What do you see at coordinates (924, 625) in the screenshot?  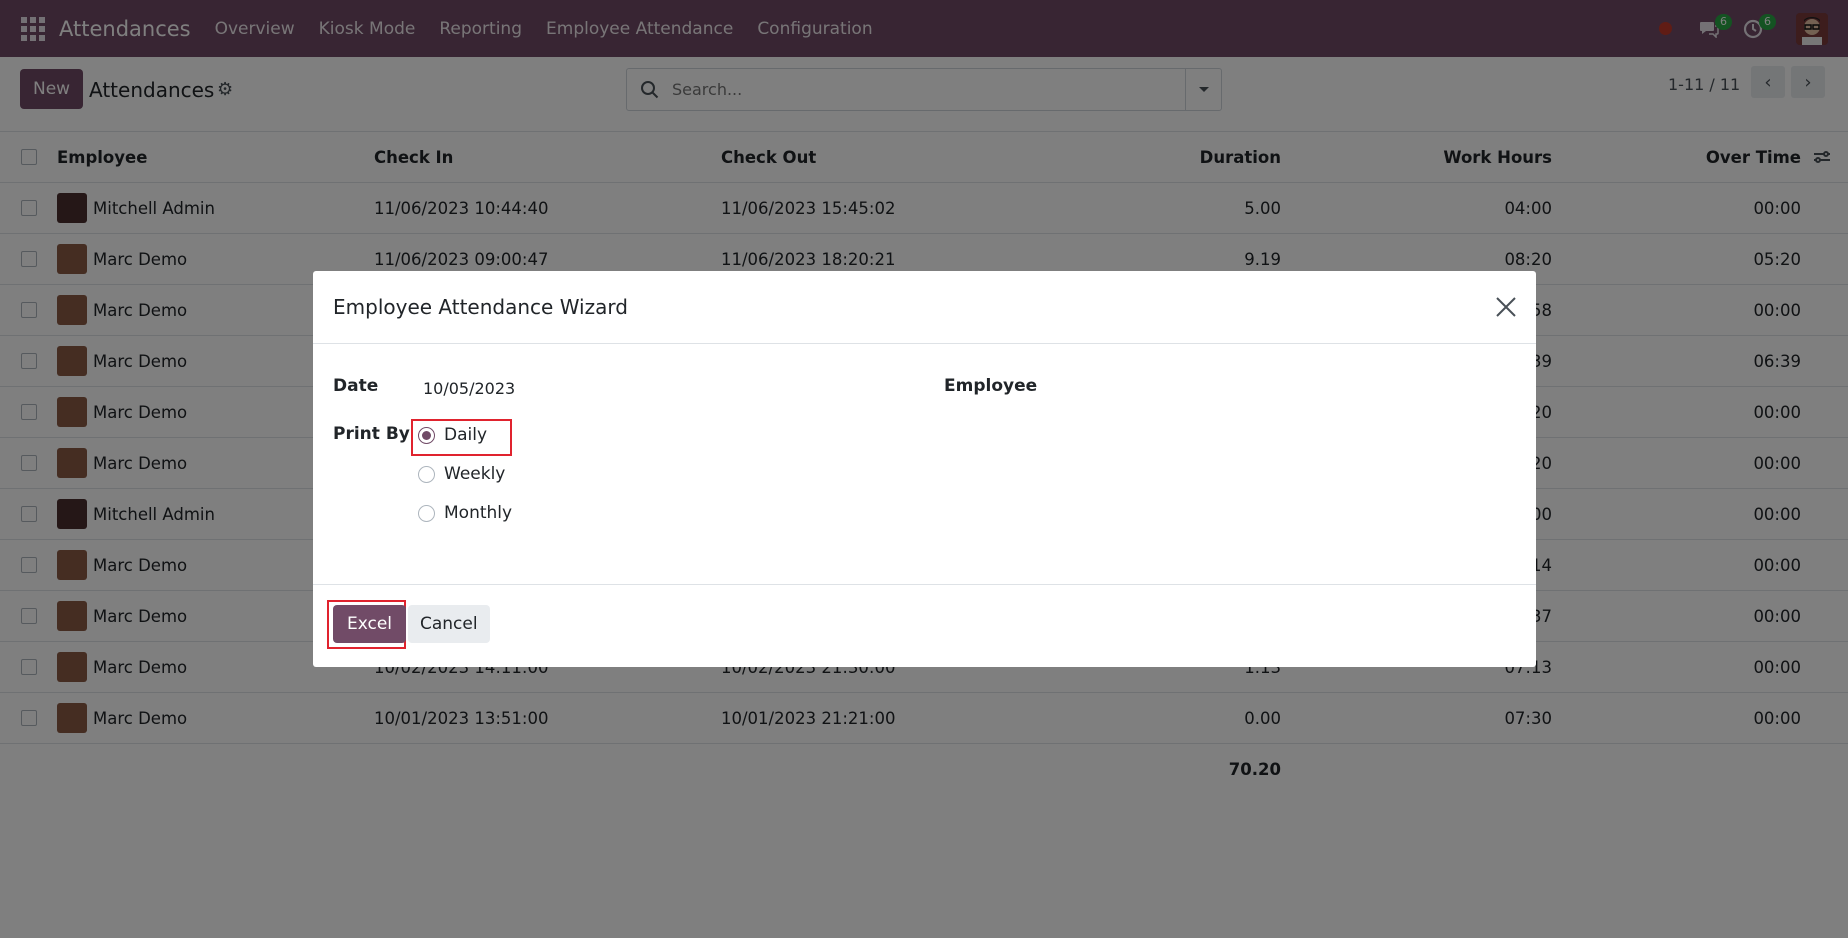 I see `modal-footer: Excel Cancel` at bounding box center [924, 625].